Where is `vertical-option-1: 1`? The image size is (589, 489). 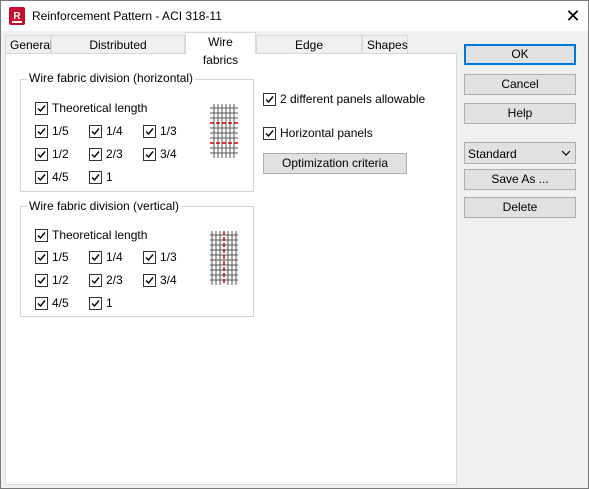
vertical-option-1: 1 is located at coordinates (101, 303).